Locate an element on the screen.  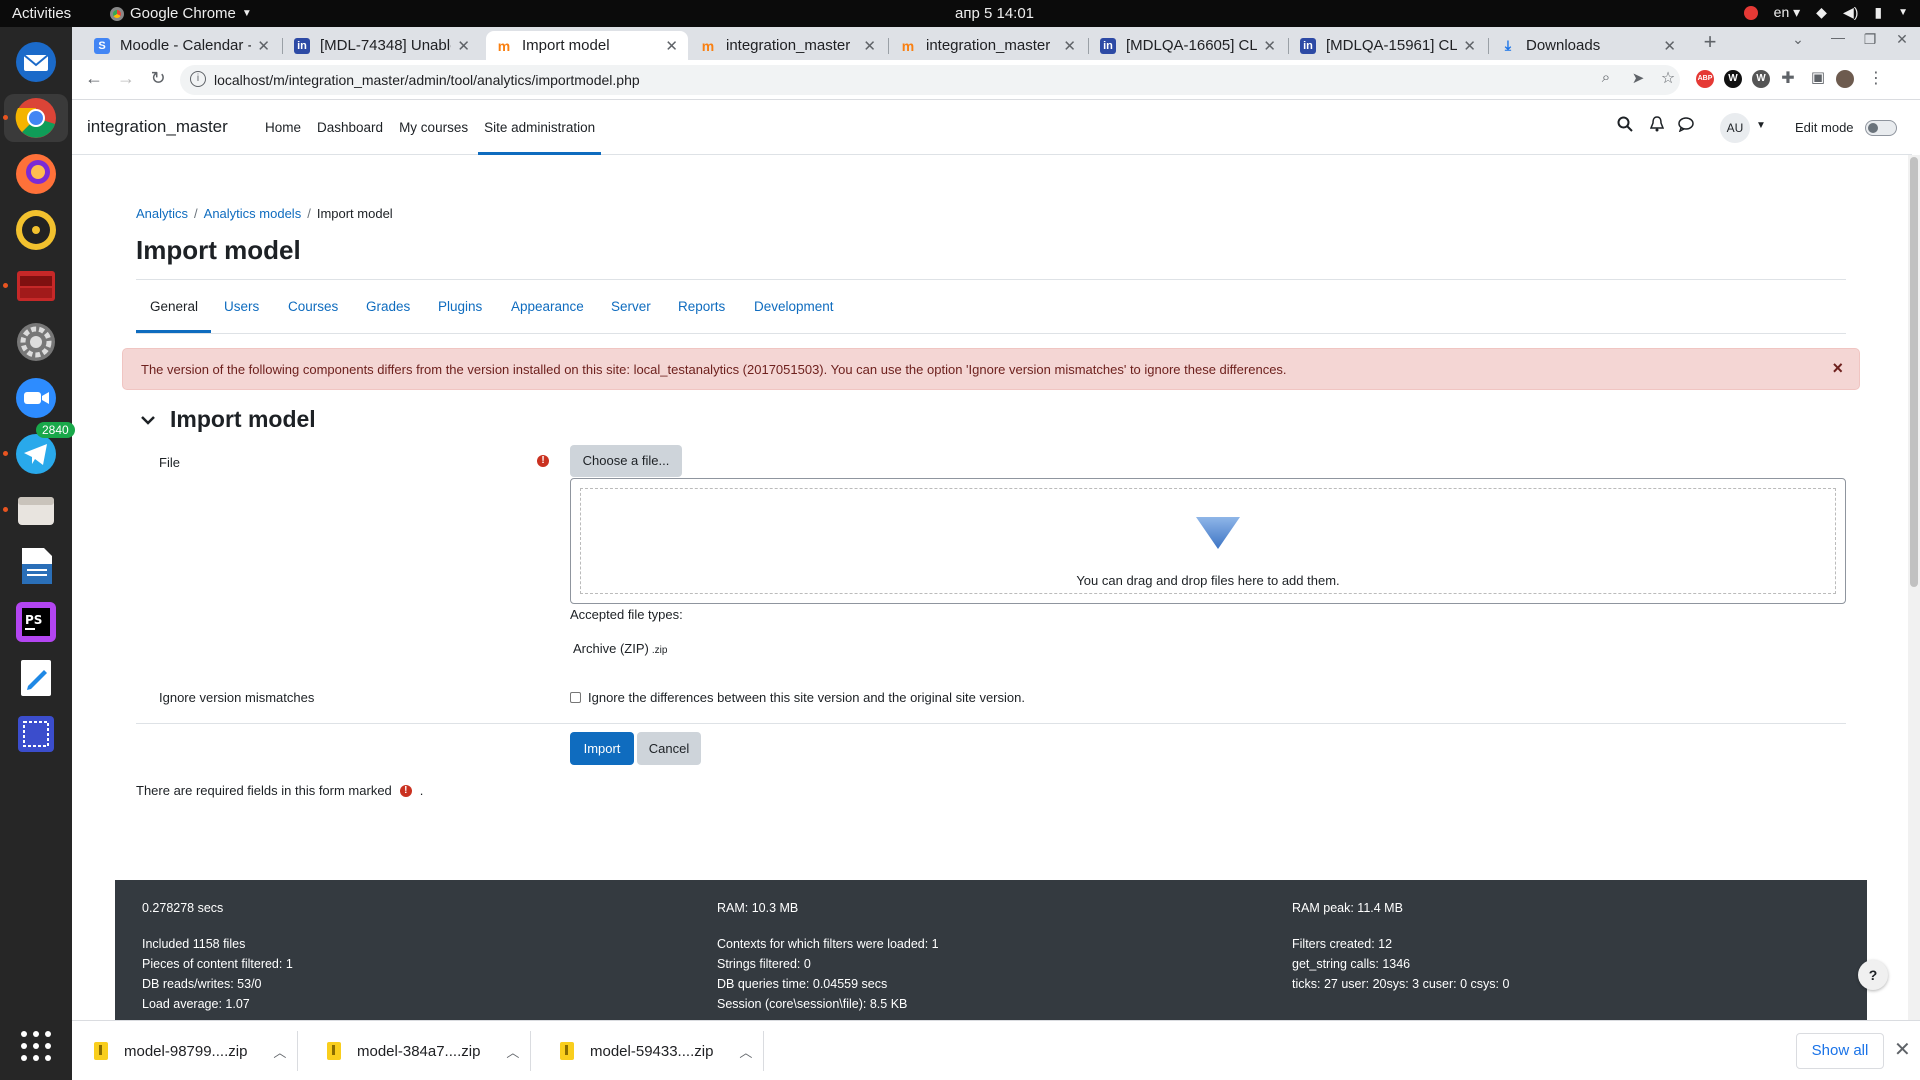
tab-general: General is located at coordinates (174, 306).